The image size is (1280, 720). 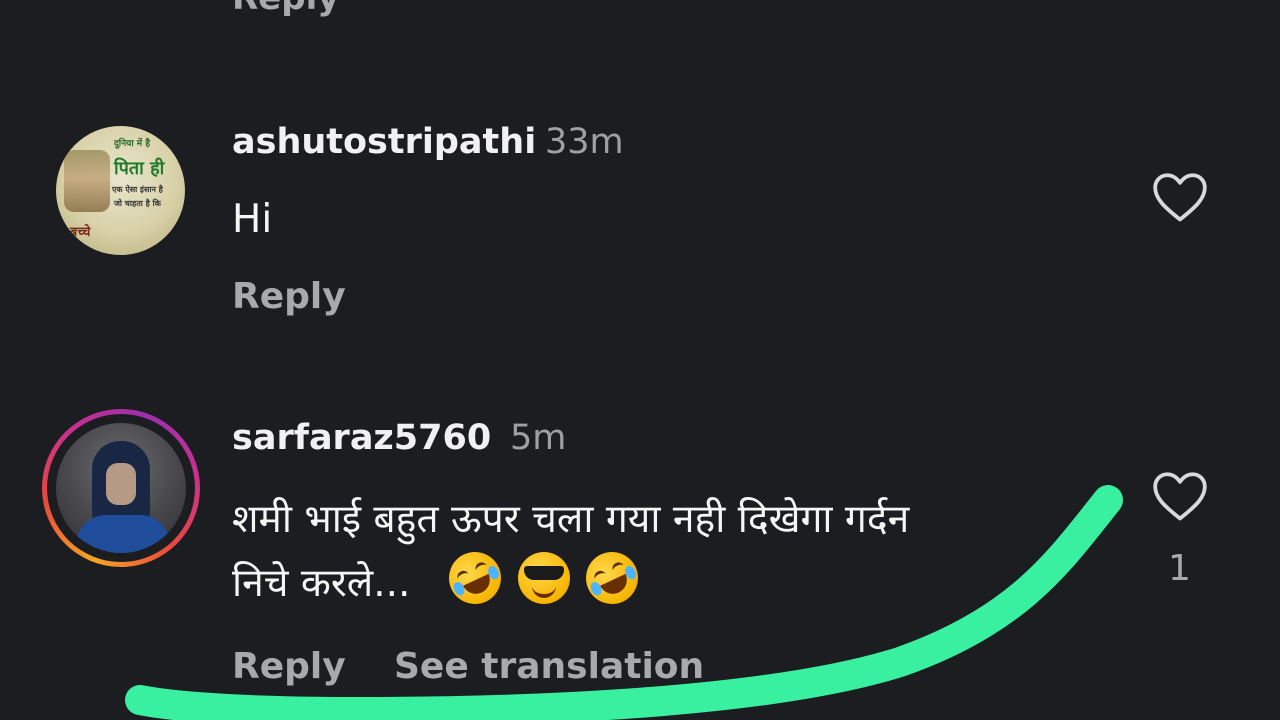 What do you see at coordinates (137, 189) in the screenshot?
I see `avatar-text: एक ऐसा इंसान है` at bounding box center [137, 189].